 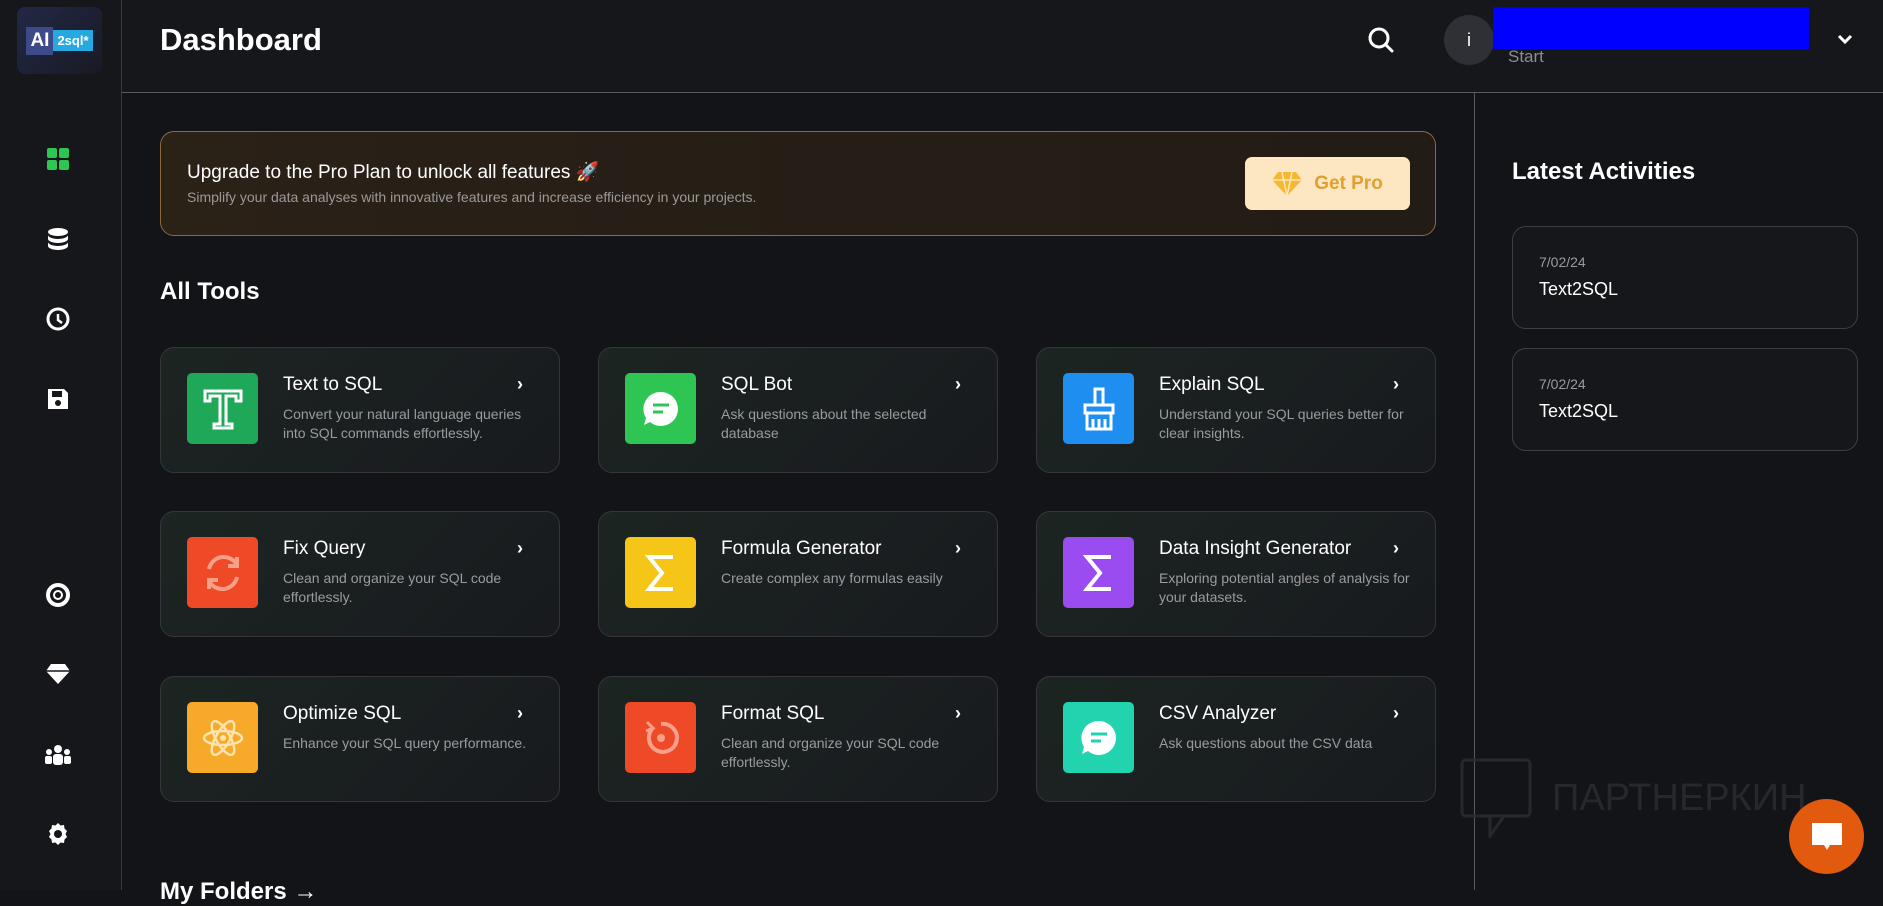 I want to click on chevron-down-icon, so click(x=1845, y=41).